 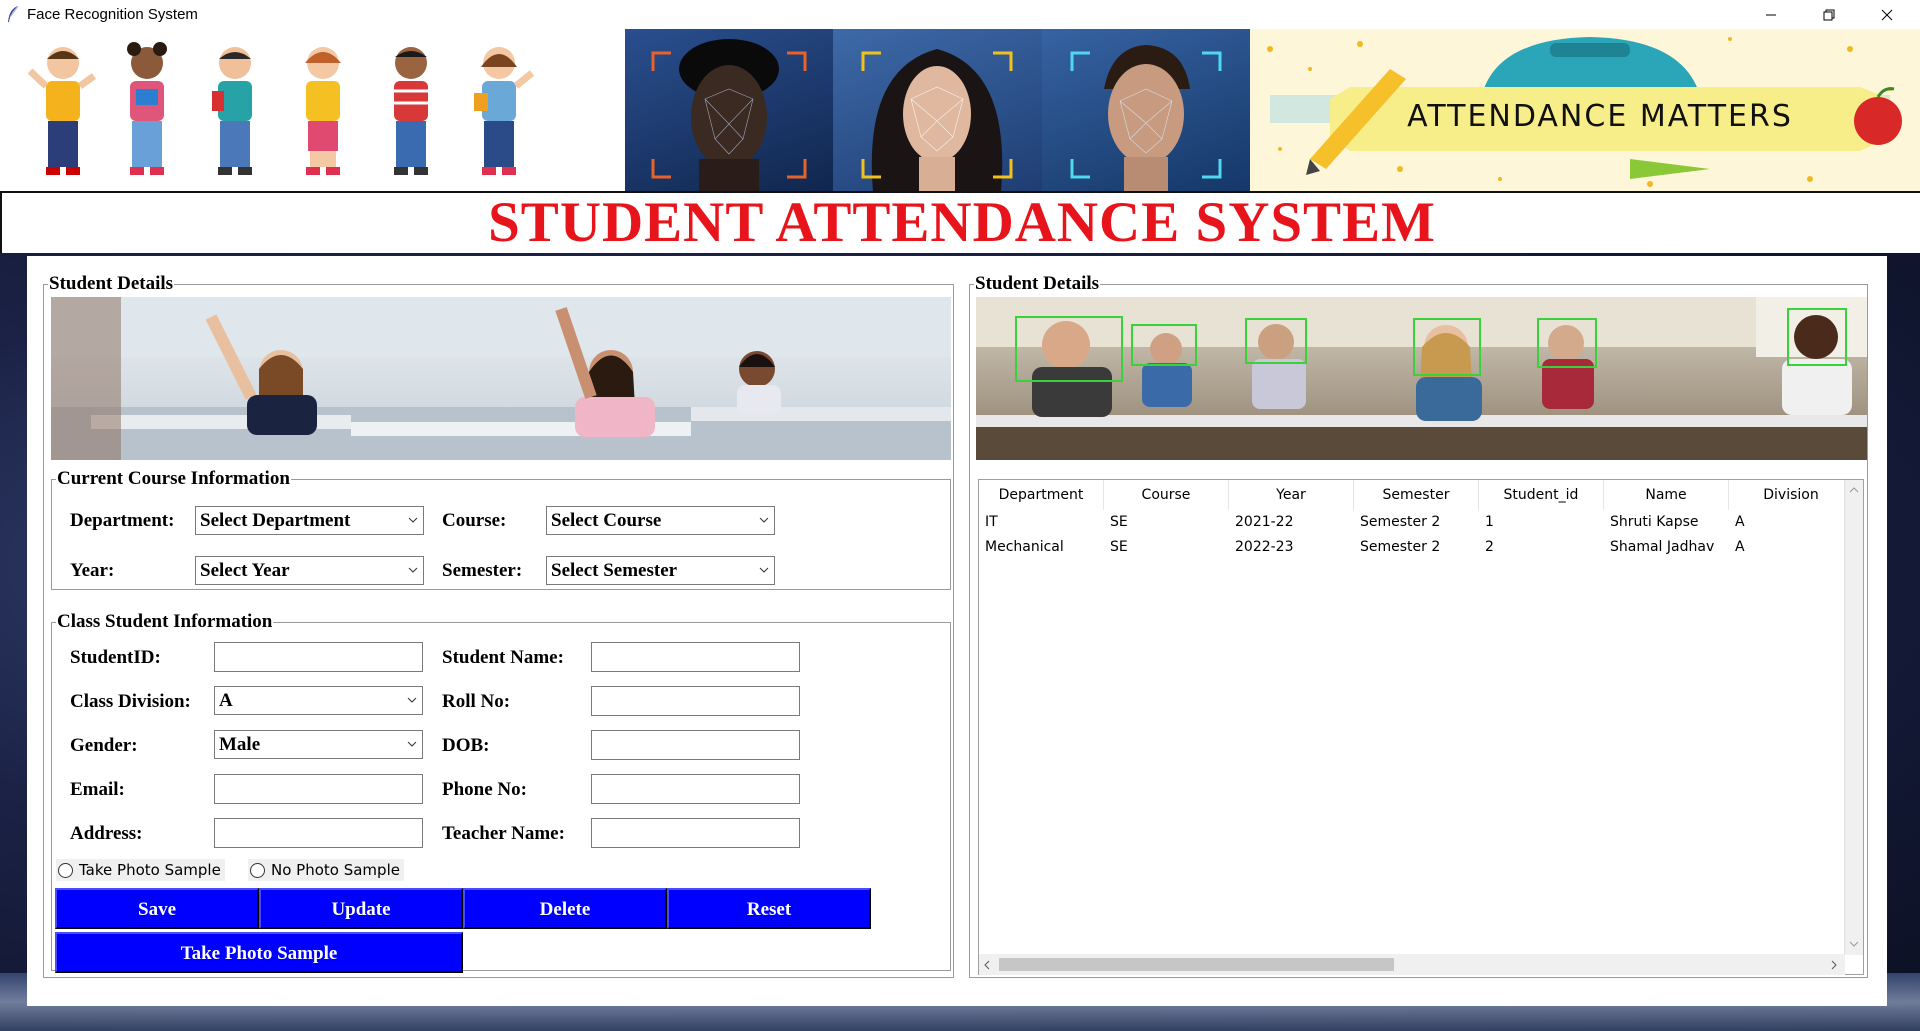 What do you see at coordinates (503, 833) in the screenshot?
I see `teacher-name-label: Teacher Name:` at bounding box center [503, 833].